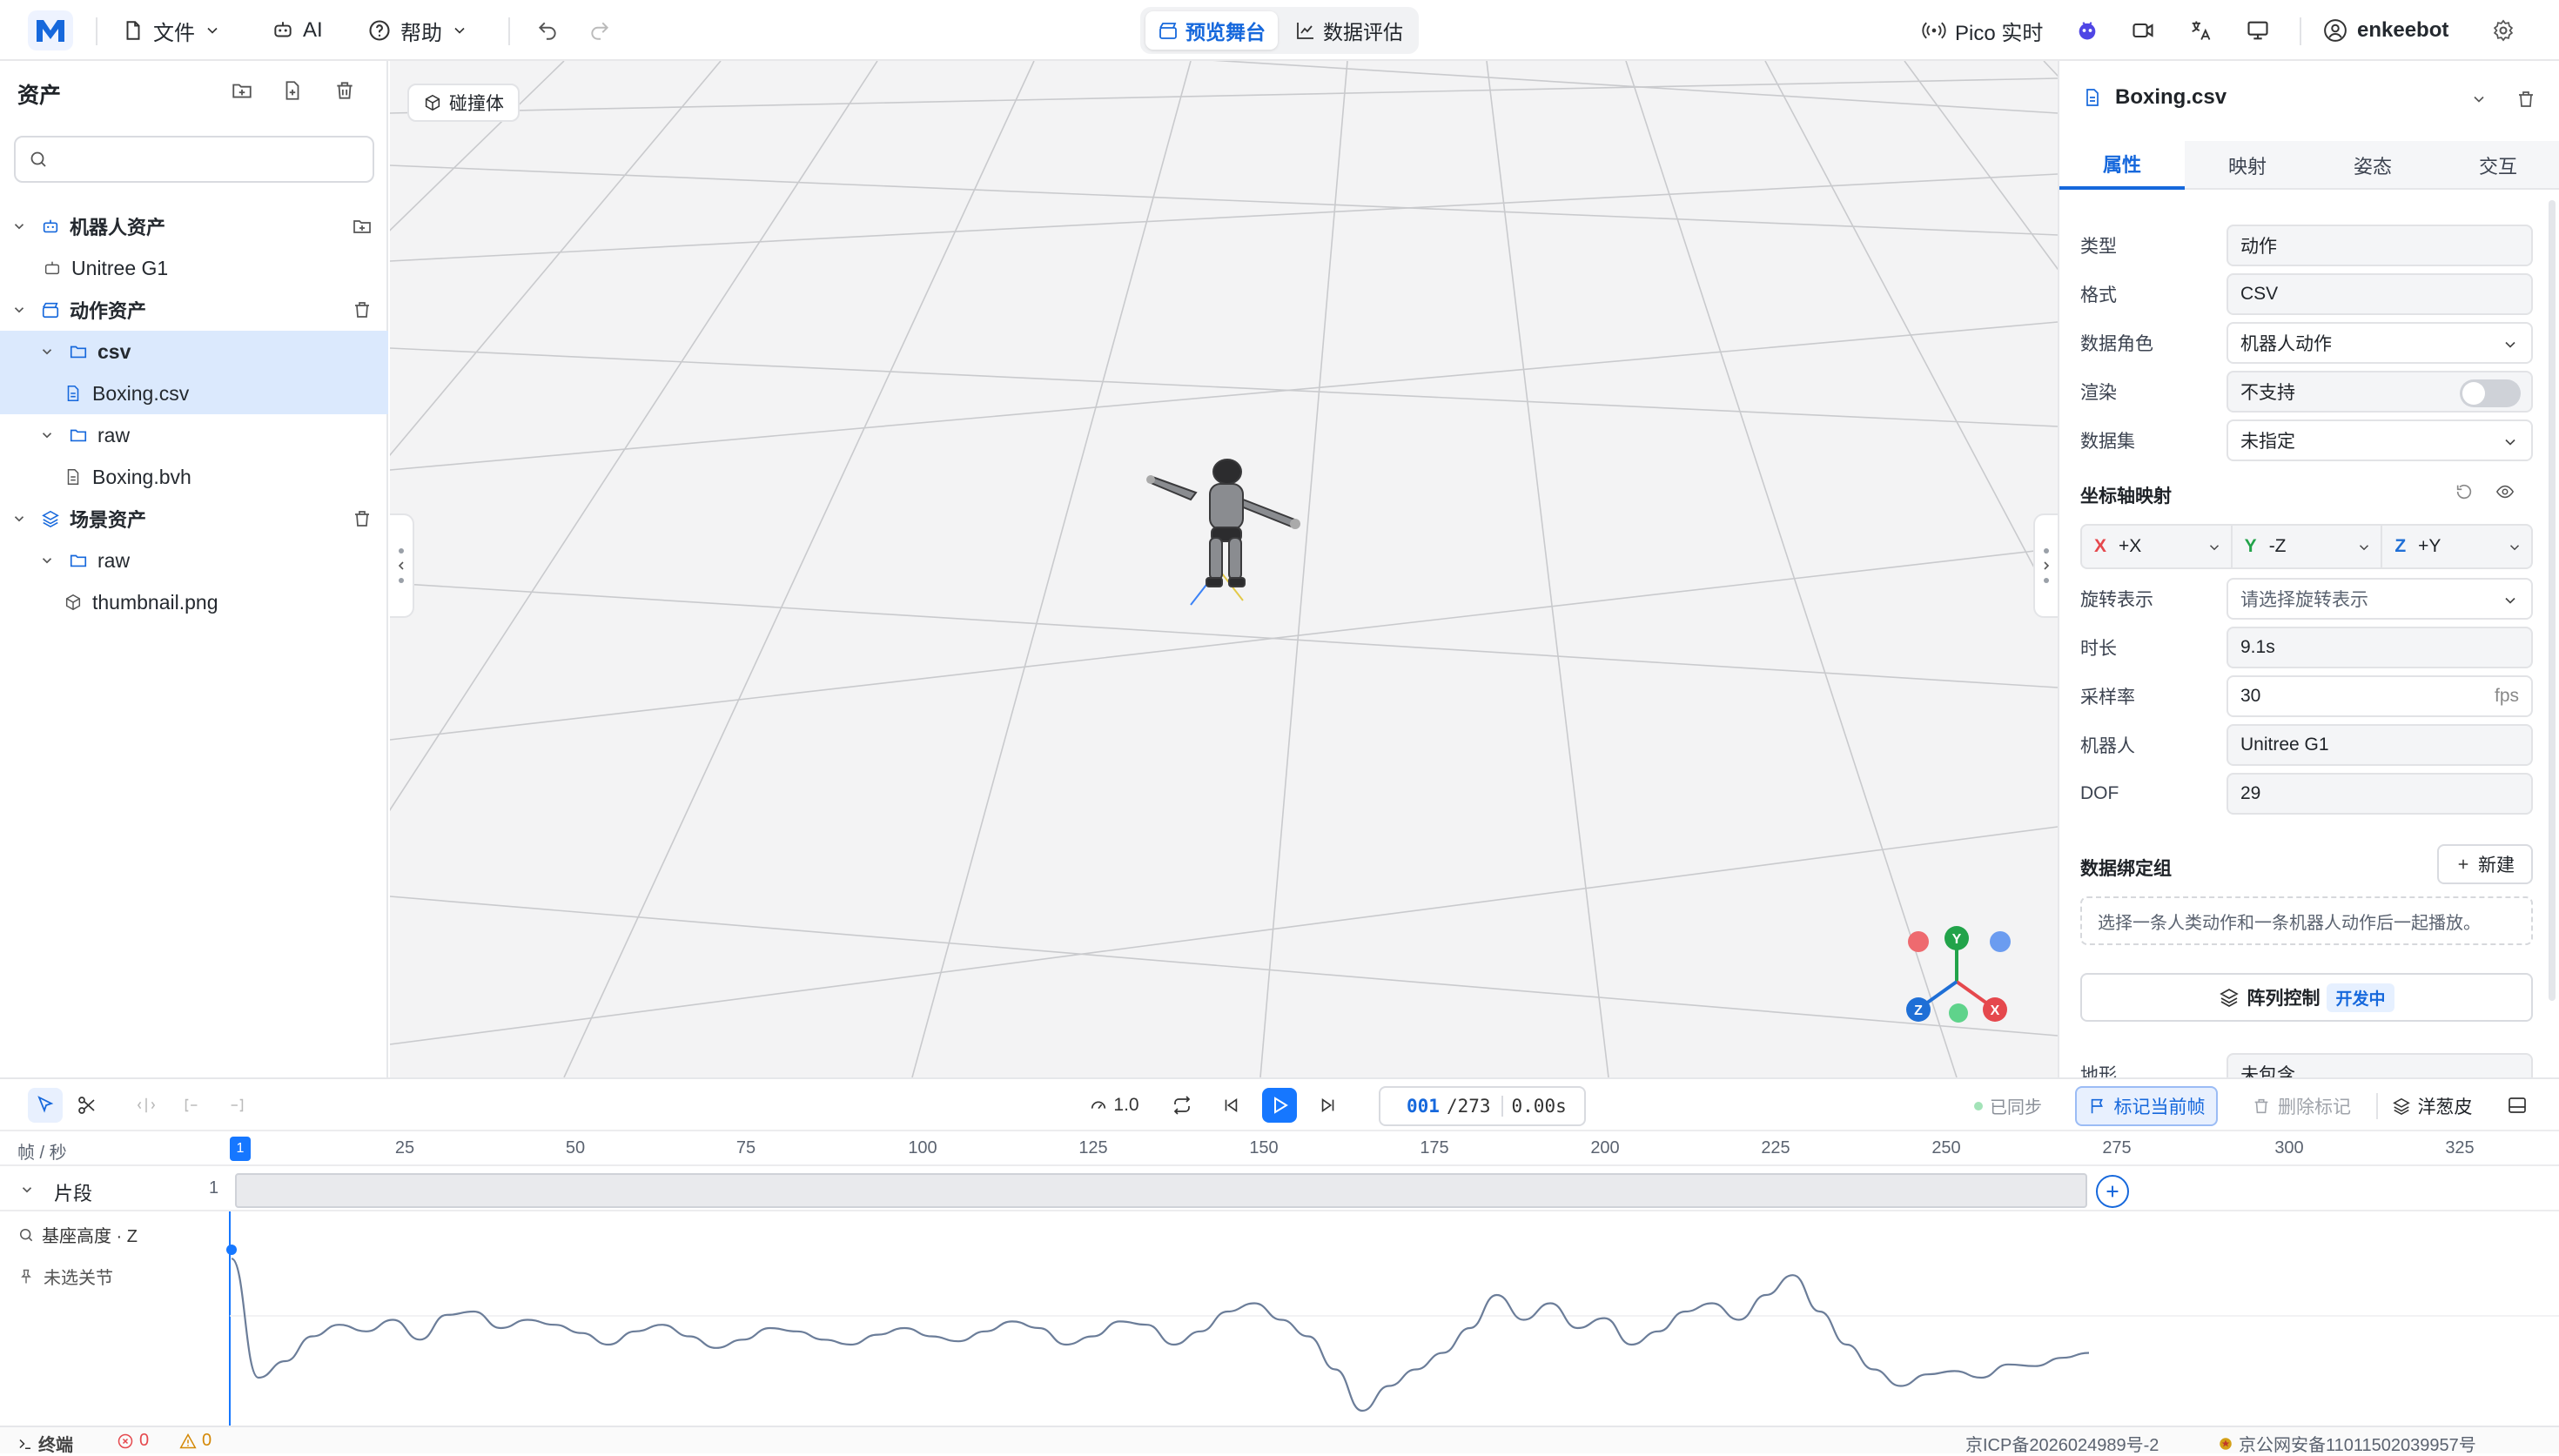  I want to click on delete-mark-button: 删除标记, so click(2301, 1106).